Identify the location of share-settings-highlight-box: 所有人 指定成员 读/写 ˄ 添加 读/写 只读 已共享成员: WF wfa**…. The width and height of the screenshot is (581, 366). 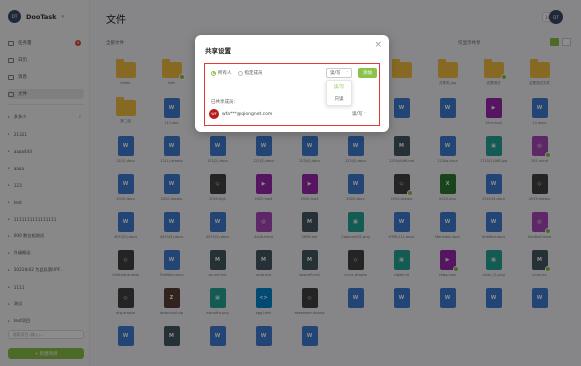
(292, 94).